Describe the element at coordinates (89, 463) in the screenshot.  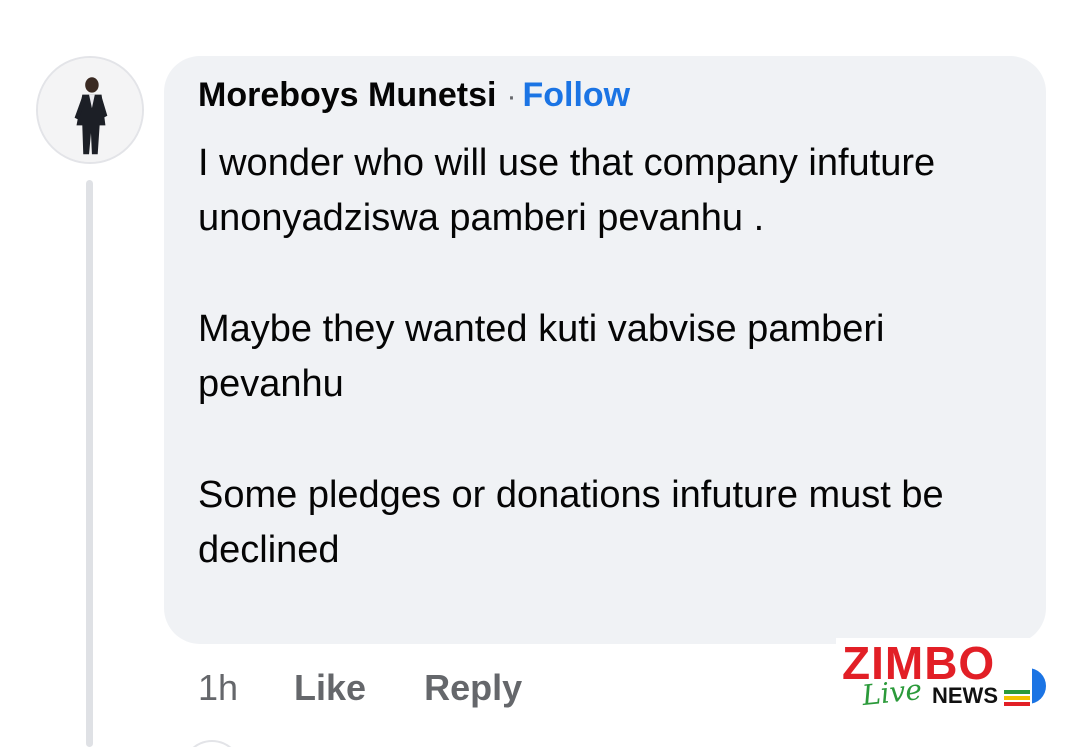
I see `thread-connector-line` at that location.